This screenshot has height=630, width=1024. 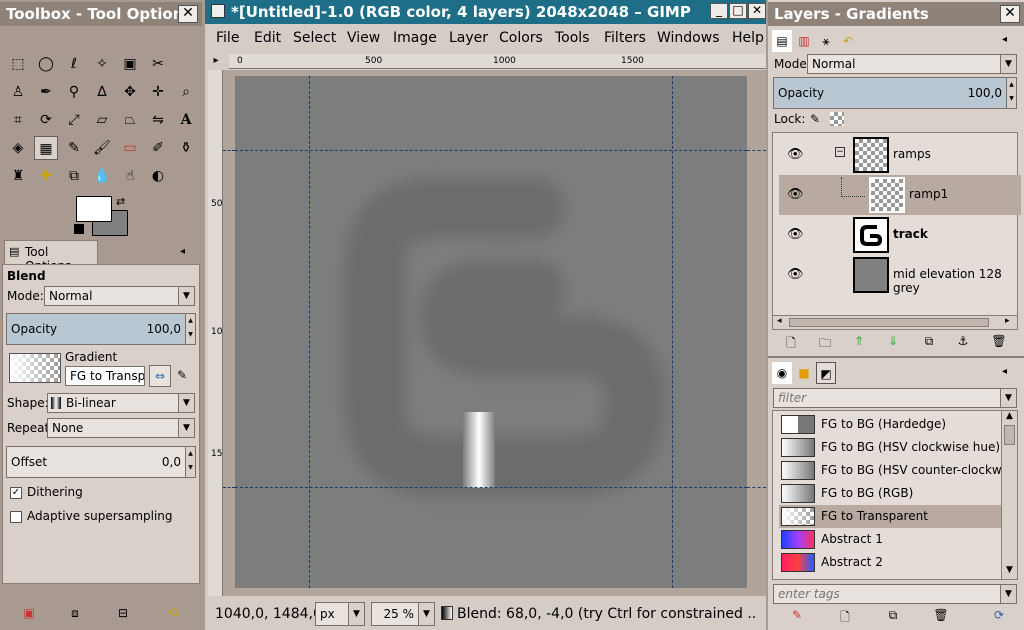 What do you see at coordinates (160, 376) in the screenshot?
I see `reverse-gradient-icon: ⇔` at bounding box center [160, 376].